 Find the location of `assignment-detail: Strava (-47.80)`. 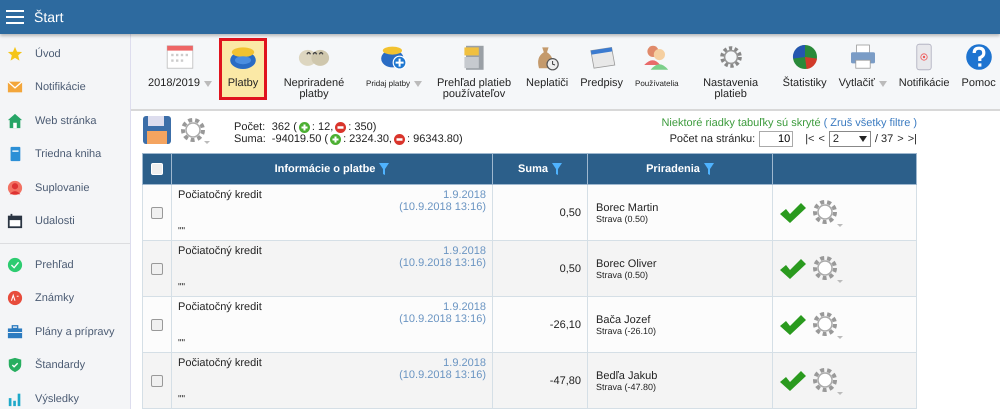

assignment-detail: Strava (-47.80) is located at coordinates (627, 387).